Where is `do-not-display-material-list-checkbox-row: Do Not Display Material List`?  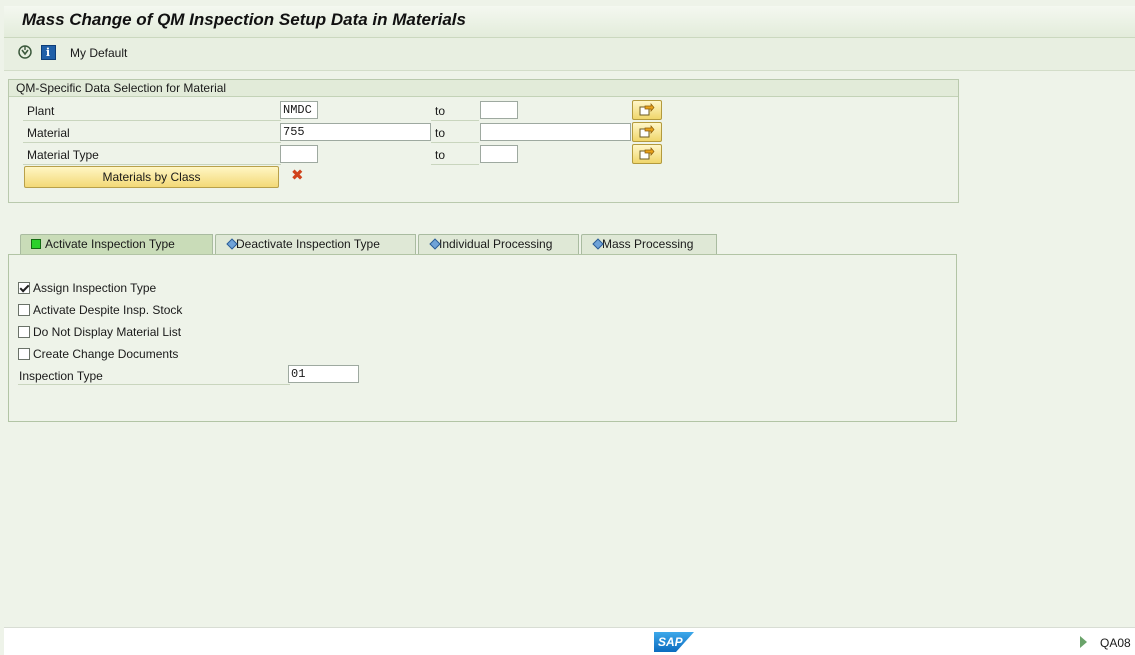 do-not-display-material-list-checkbox-row: Do Not Display Material List is located at coordinates (99, 332).